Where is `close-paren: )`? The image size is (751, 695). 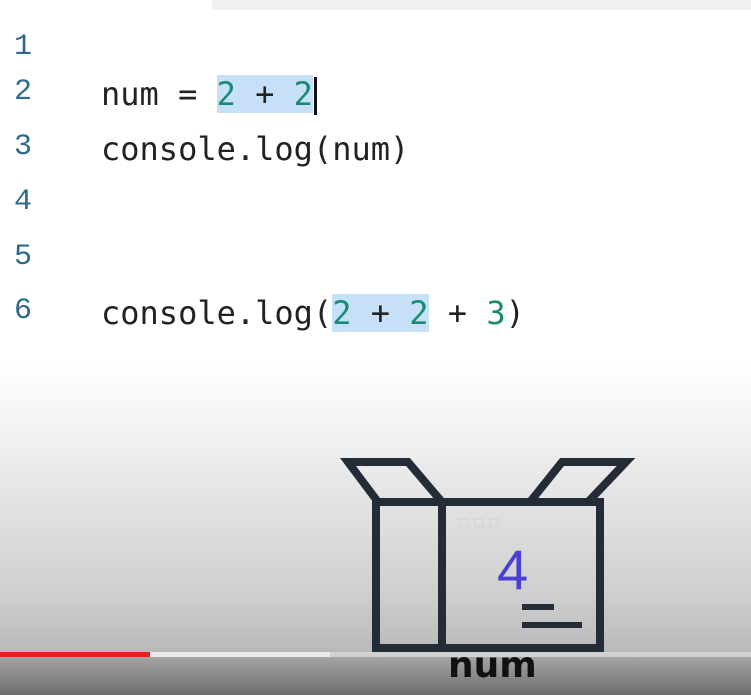 close-paren: ) is located at coordinates (515, 313).